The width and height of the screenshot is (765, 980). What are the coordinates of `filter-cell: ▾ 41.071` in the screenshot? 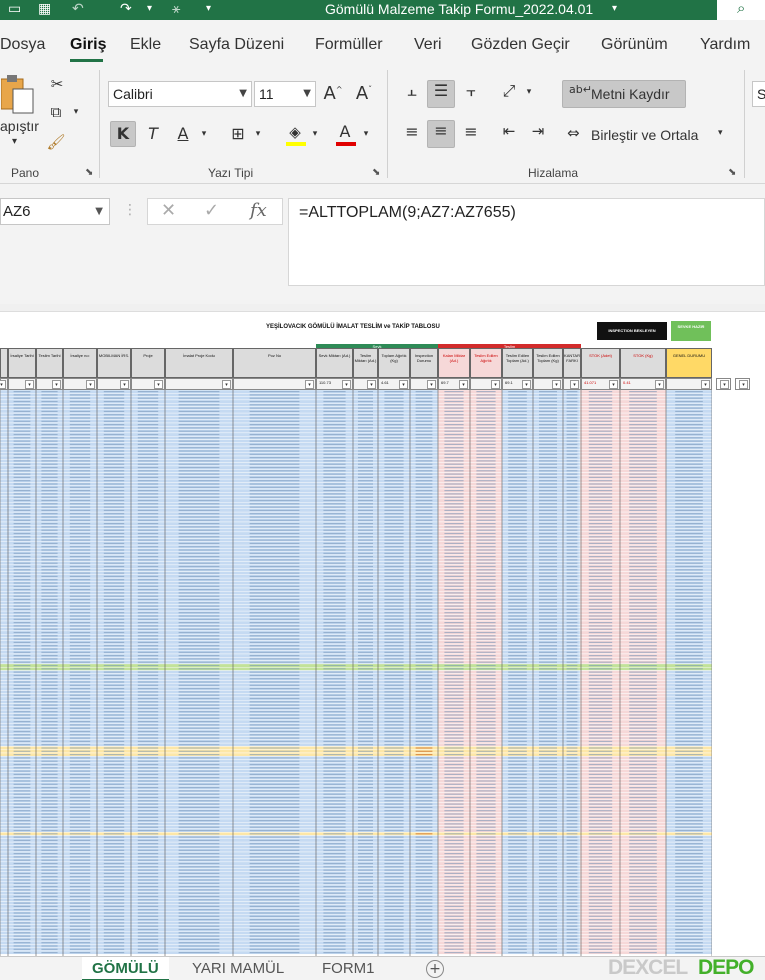 It's located at (600, 384).